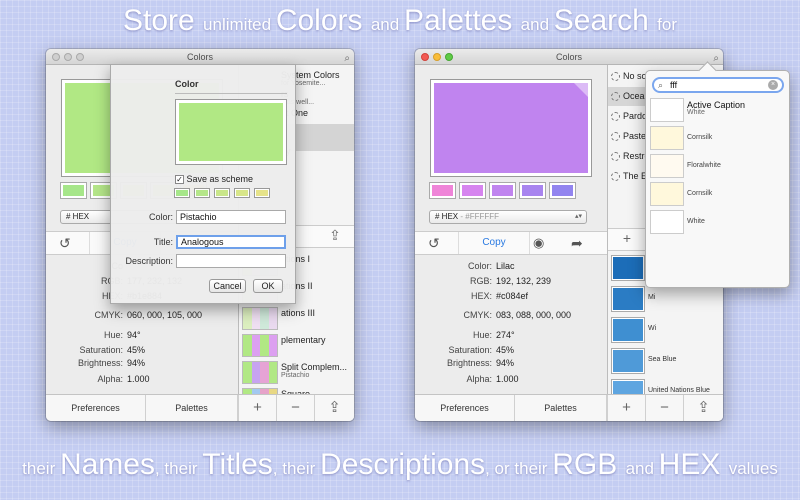 Image resolution: width=800 pixels, height=500 pixels. I want to click on window-title: Colors, so click(199, 57).